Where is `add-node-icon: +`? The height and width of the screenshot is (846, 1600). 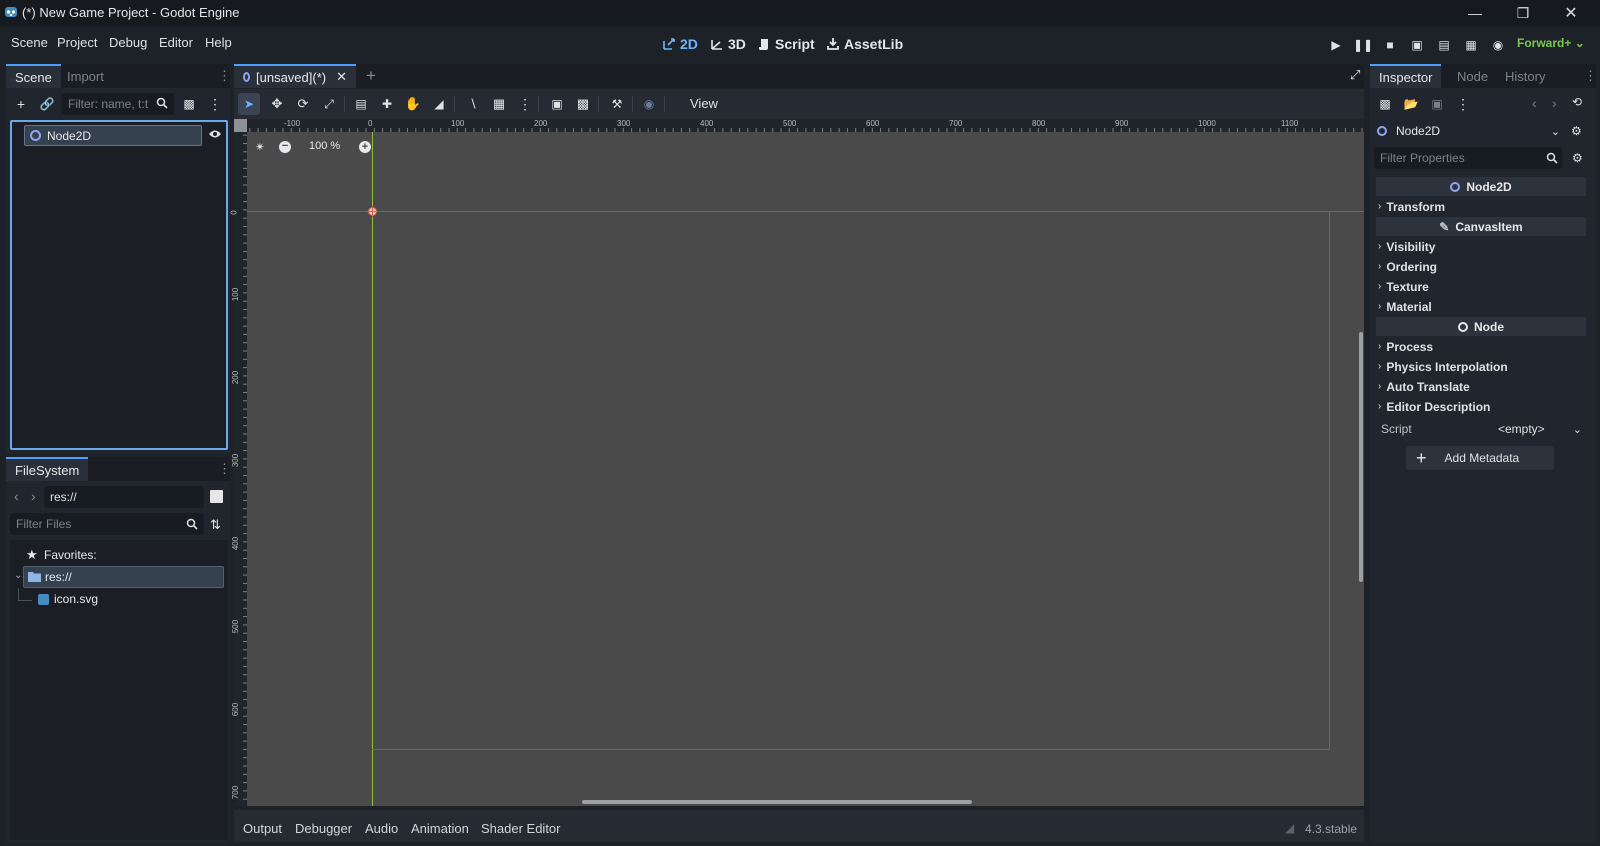
add-node-icon: + is located at coordinates (21, 104).